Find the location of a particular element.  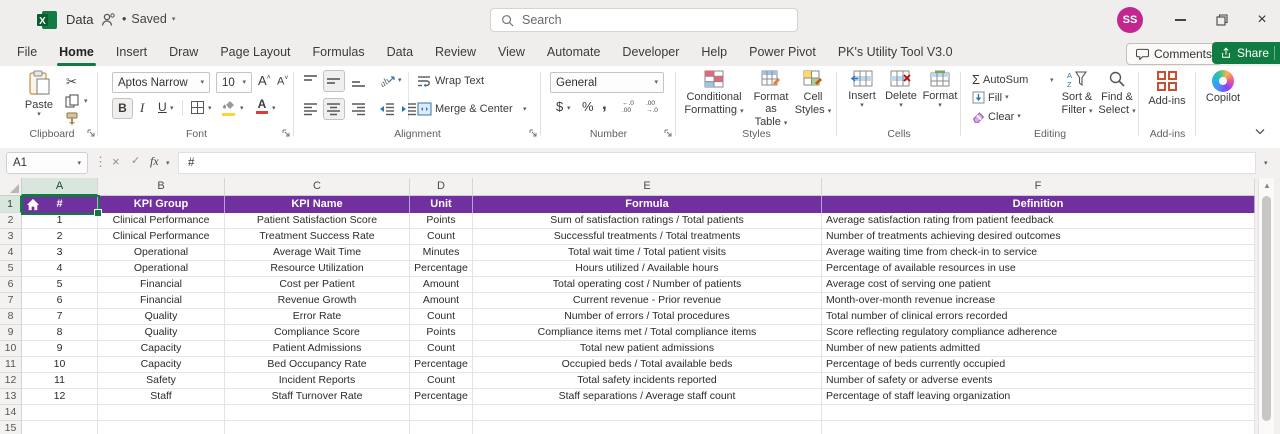

fill-color-button is located at coordinates (228, 107).